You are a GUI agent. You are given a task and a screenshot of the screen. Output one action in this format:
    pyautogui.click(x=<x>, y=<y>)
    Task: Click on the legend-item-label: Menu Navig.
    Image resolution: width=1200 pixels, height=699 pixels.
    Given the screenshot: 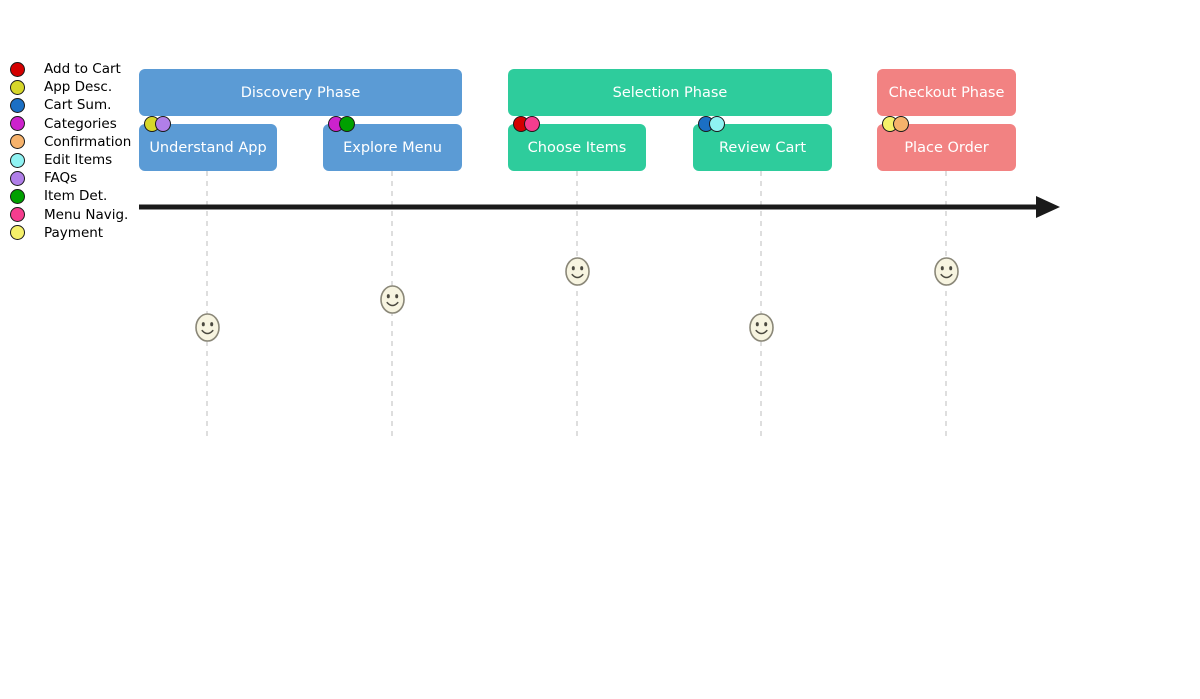 What is the action you would take?
    pyautogui.click(x=86, y=214)
    